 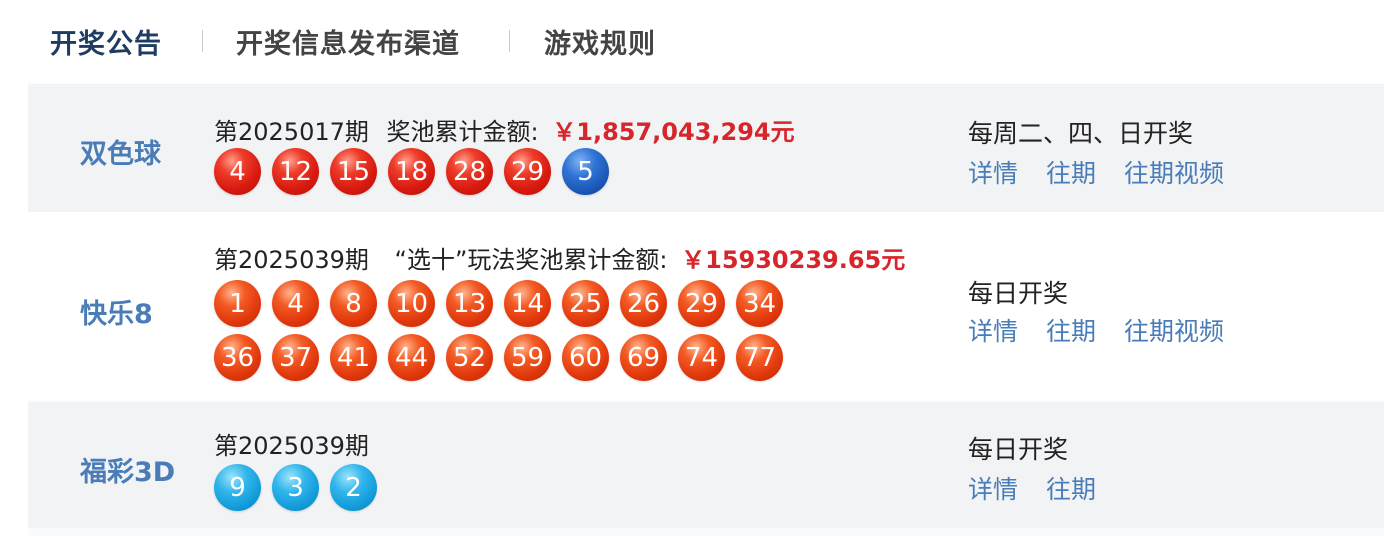 I want to click on number-ball: 13, so click(x=469, y=303).